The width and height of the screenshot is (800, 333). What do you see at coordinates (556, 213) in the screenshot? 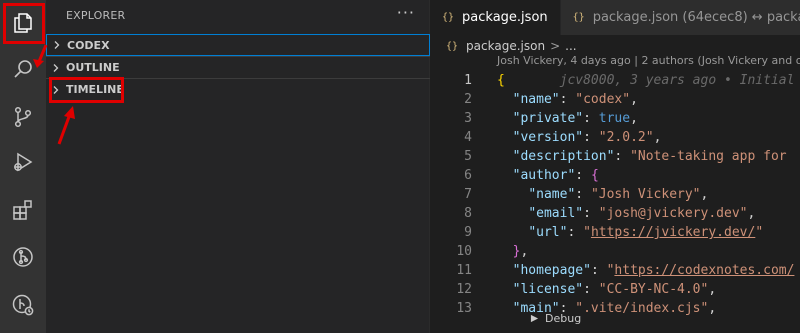
I see `json-key: "email"` at bounding box center [556, 213].